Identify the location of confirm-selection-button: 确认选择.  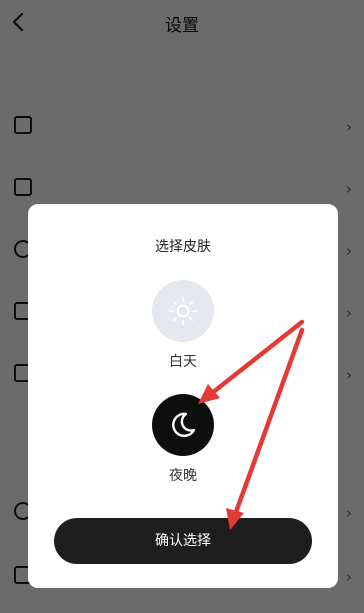
(183, 541).